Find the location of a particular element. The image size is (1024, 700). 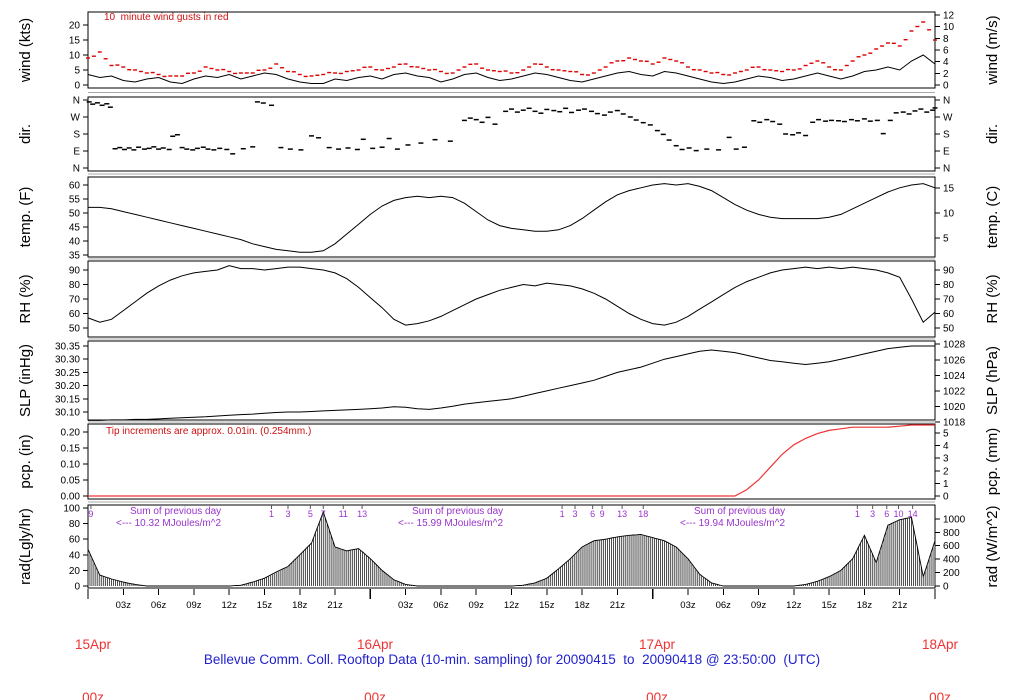

wind-left-axis-title: wind (kts) is located at coordinates (25, 50).